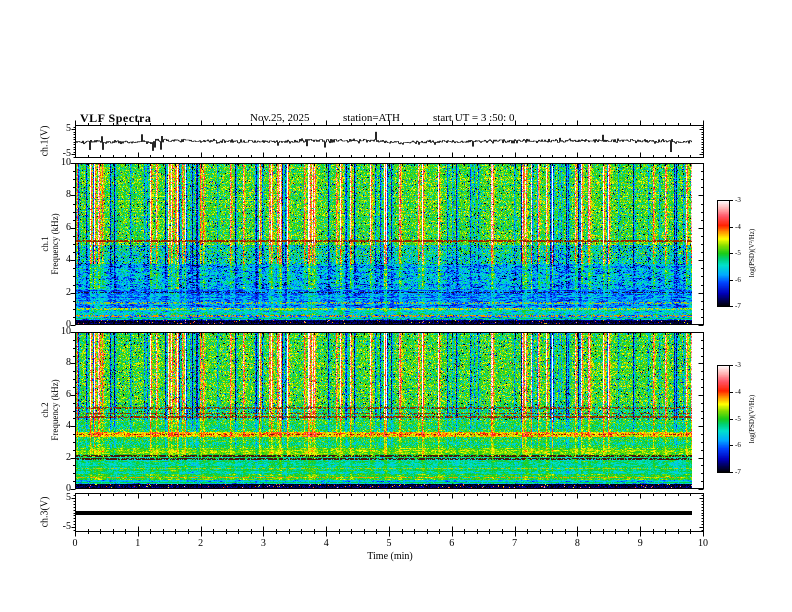 This screenshot has height=612, width=792. Describe the element at coordinates (263, 543) in the screenshot. I see `time-tick-label: 3` at that location.